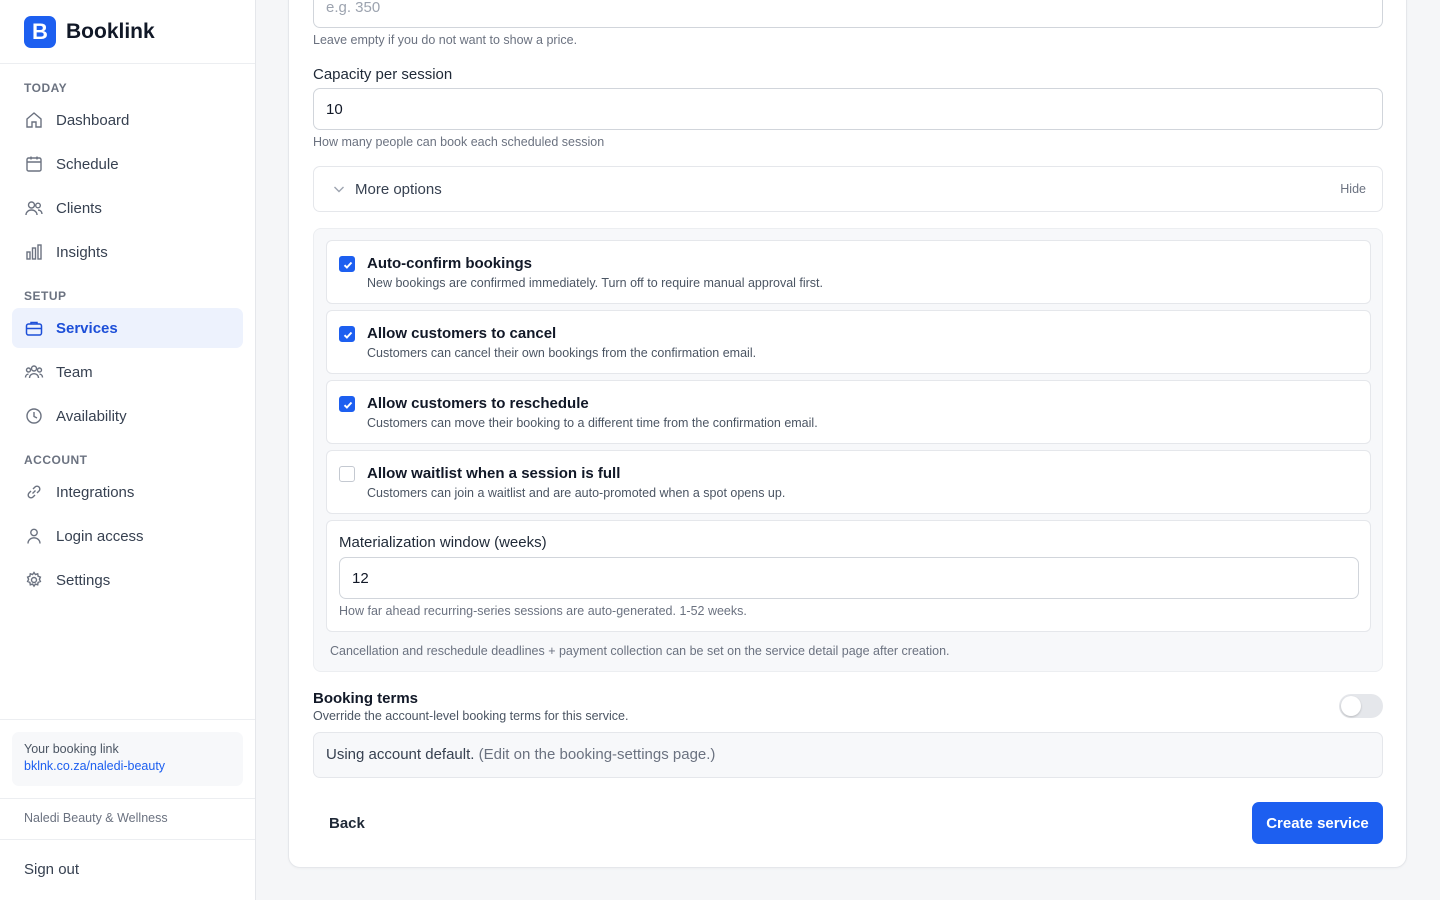 This screenshot has height=900, width=1440. What do you see at coordinates (127, 208) in the screenshot?
I see `sidebar-item-clients: Clients` at bounding box center [127, 208].